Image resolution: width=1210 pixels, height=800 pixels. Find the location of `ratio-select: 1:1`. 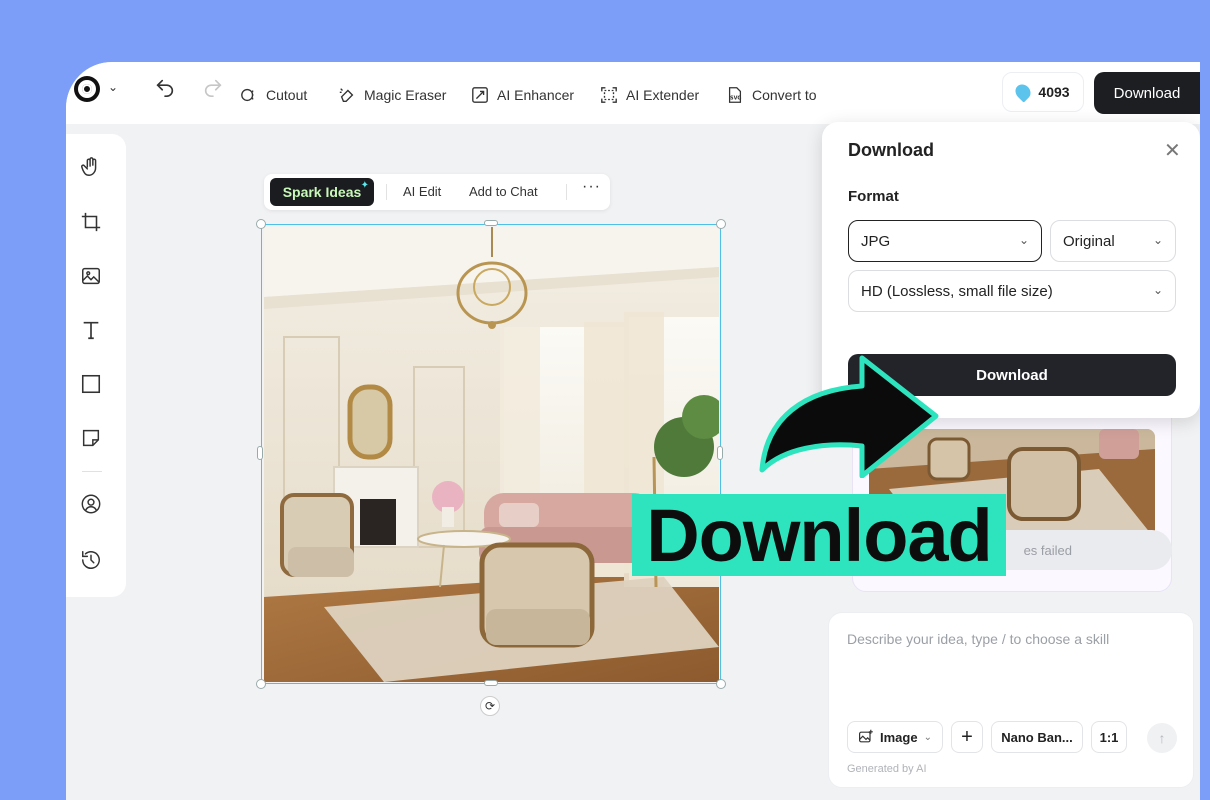

ratio-select: 1:1 is located at coordinates (1109, 737).